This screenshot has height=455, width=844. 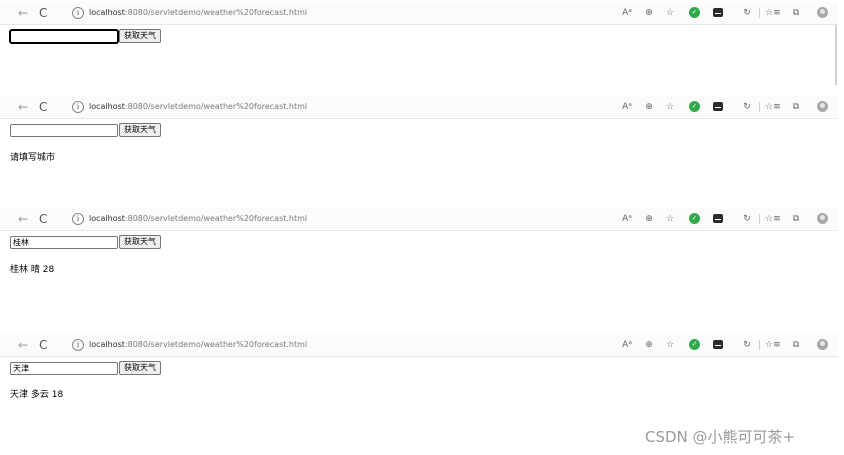 I want to click on weather-result-text: 天津 多云 18, so click(x=37, y=395).